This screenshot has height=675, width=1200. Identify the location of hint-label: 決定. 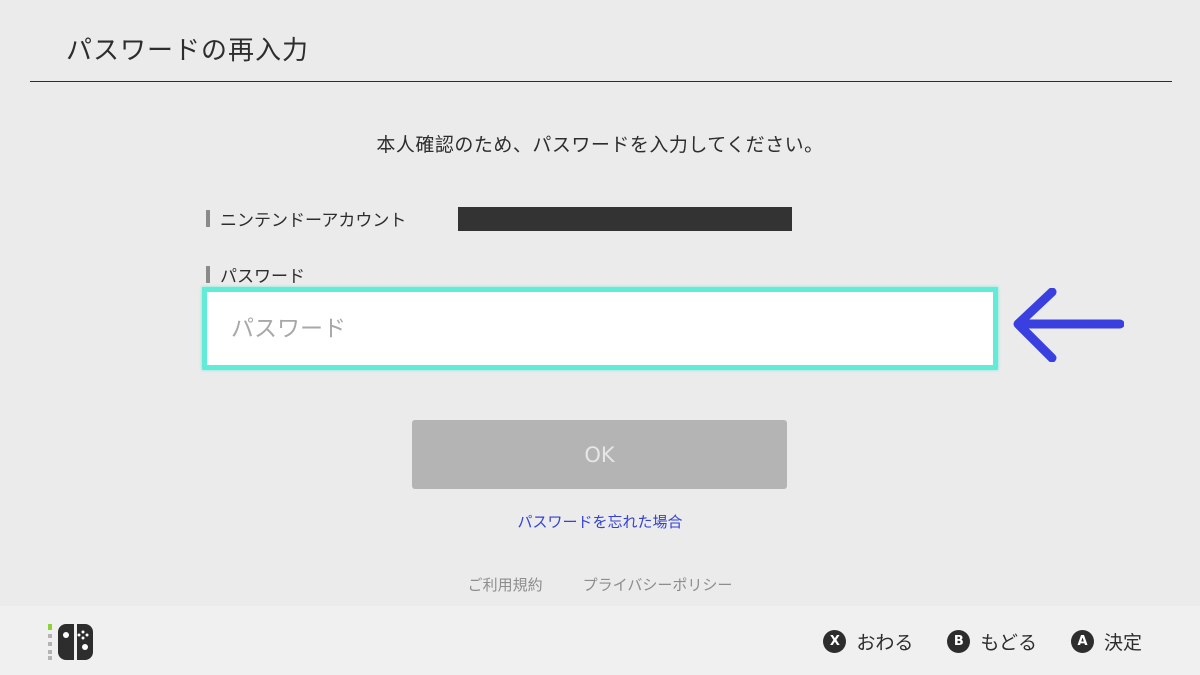
(1122, 642).